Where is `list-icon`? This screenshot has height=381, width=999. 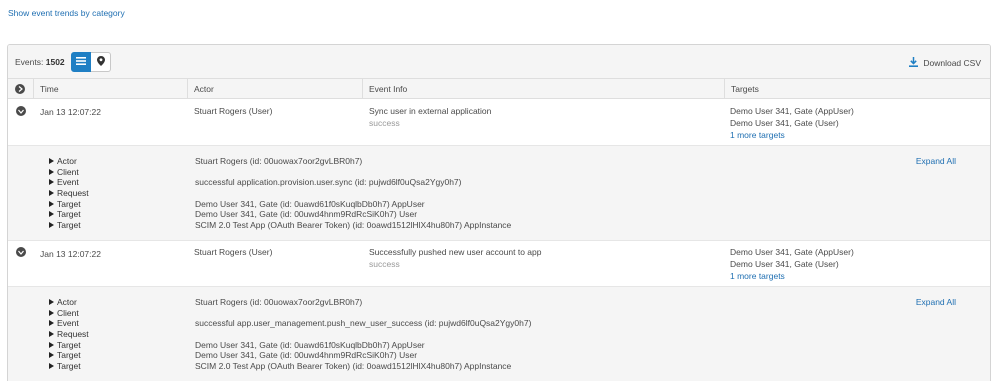 list-icon is located at coordinates (81, 62).